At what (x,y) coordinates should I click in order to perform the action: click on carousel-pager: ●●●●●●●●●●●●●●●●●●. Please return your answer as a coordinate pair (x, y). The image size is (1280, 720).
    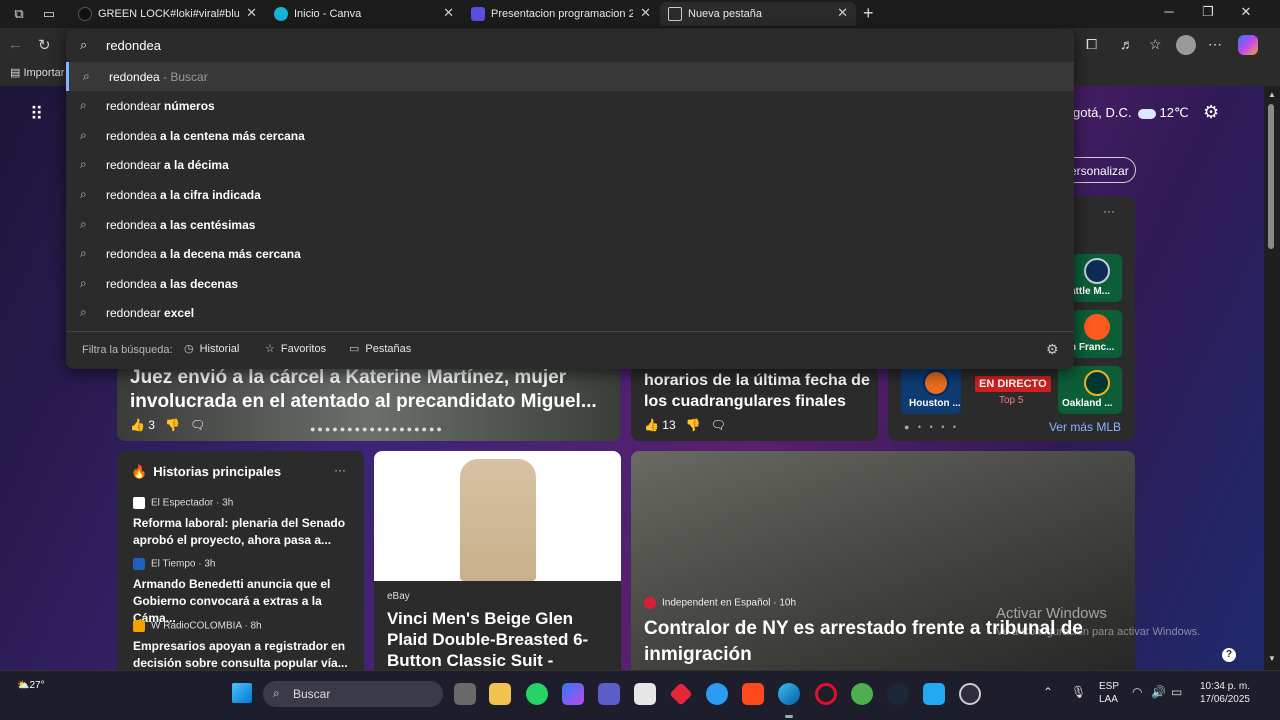
    Looking at the image, I should click on (377, 429).